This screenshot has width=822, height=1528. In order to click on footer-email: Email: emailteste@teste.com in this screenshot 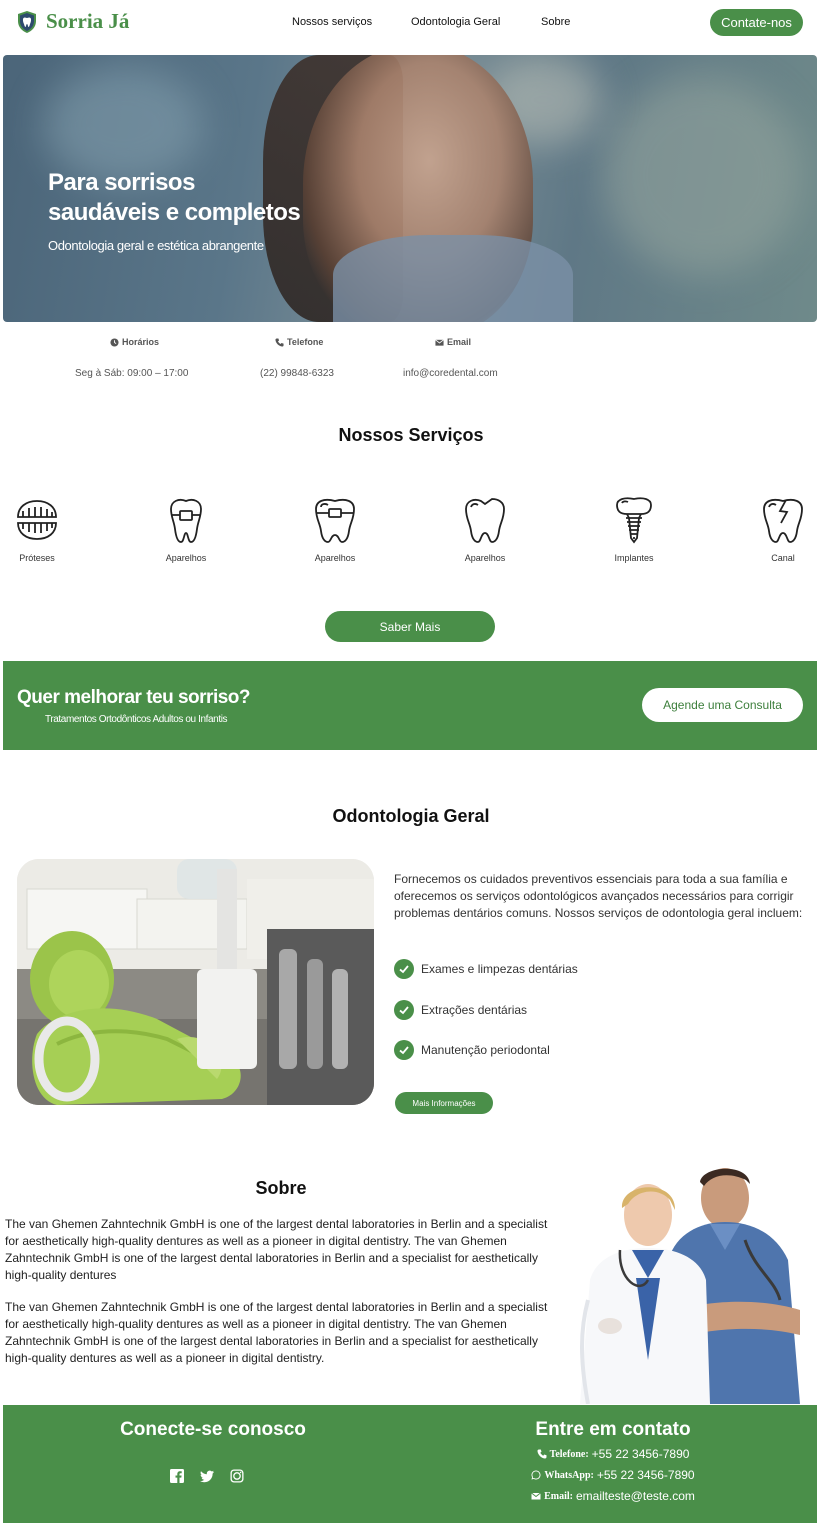, I will do `click(613, 1496)`.